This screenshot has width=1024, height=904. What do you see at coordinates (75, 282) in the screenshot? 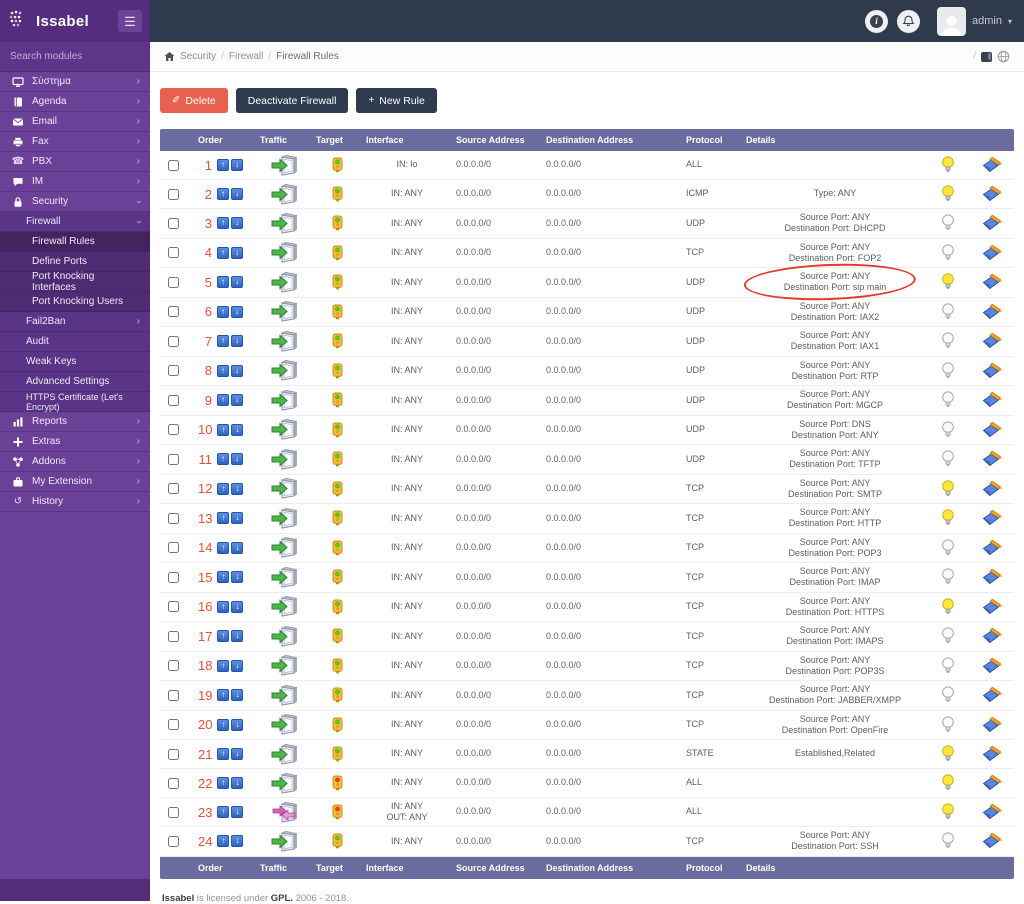
I see `sidebar-item-port-knocking-interfaces: Port Knocking Interfaces` at bounding box center [75, 282].